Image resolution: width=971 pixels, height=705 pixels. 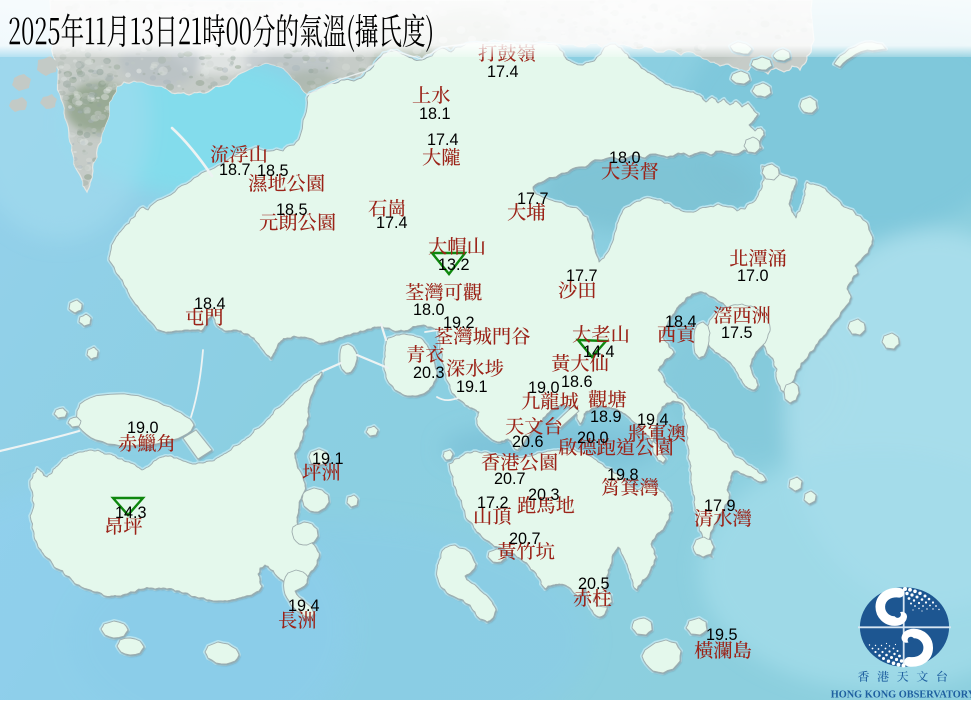 What do you see at coordinates (737, 333) in the screenshot?
I see `svg-text: 17.5` at bounding box center [737, 333].